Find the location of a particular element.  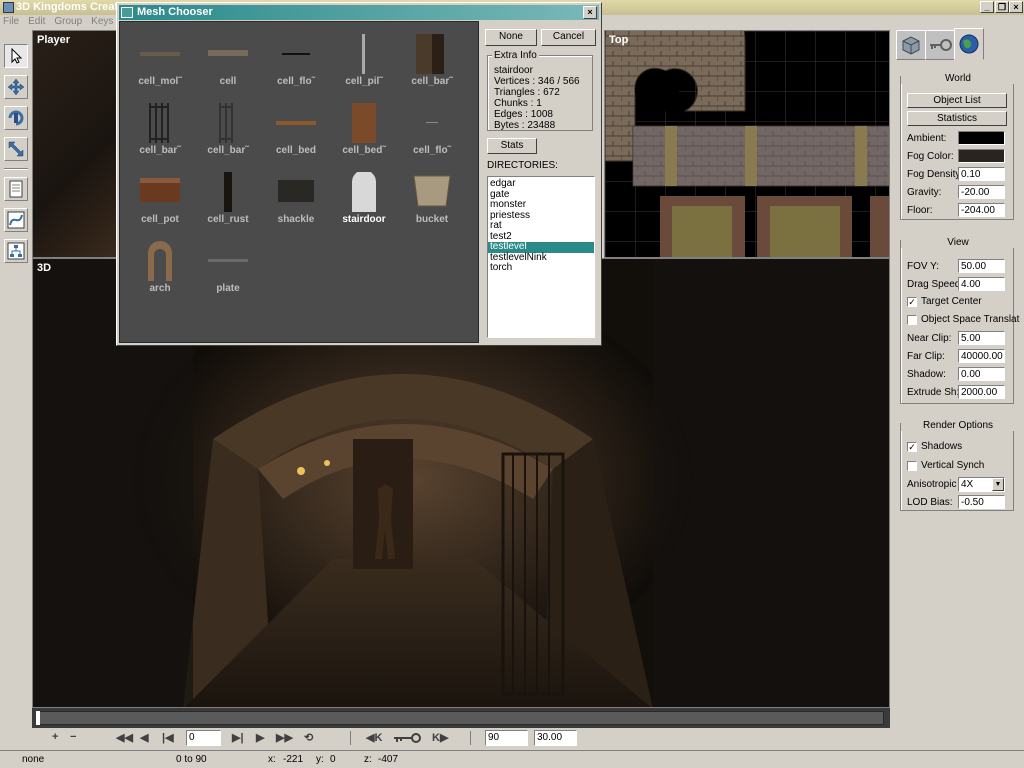

fps-input: 30.00 is located at coordinates (555, 738).